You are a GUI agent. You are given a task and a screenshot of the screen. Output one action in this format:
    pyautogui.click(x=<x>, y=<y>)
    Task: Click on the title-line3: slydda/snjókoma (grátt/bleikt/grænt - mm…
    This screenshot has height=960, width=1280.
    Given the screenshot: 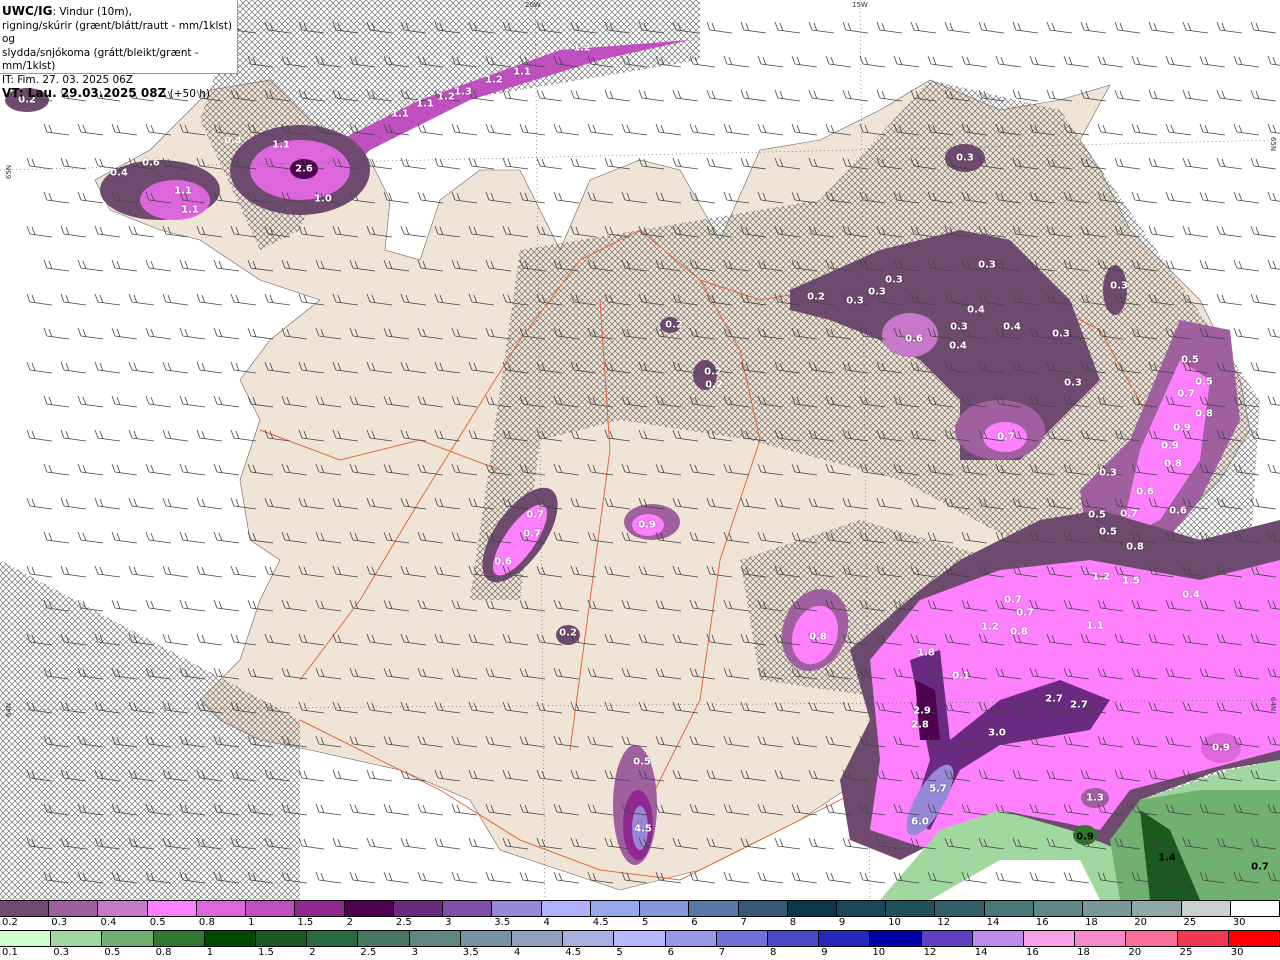 What is the action you would take?
    pyautogui.click(x=100, y=59)
    